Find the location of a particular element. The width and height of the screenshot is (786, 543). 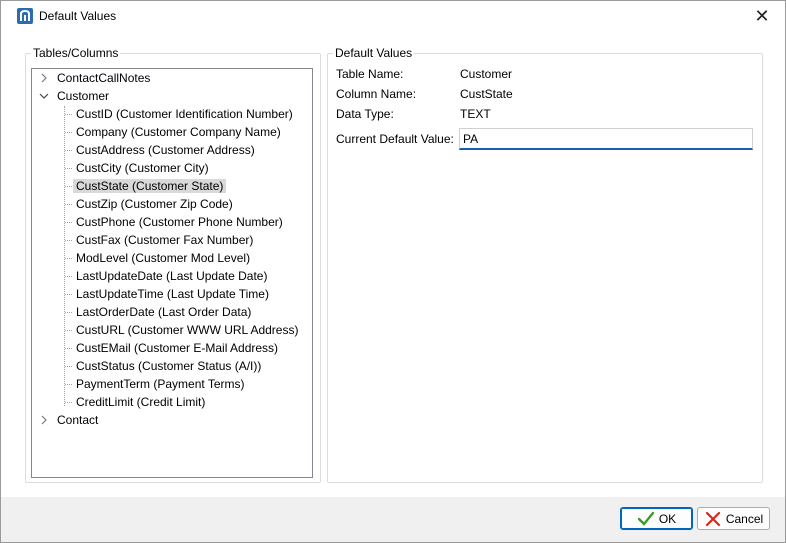

tree-node-label: Contact is located at coordinates (78, 420).